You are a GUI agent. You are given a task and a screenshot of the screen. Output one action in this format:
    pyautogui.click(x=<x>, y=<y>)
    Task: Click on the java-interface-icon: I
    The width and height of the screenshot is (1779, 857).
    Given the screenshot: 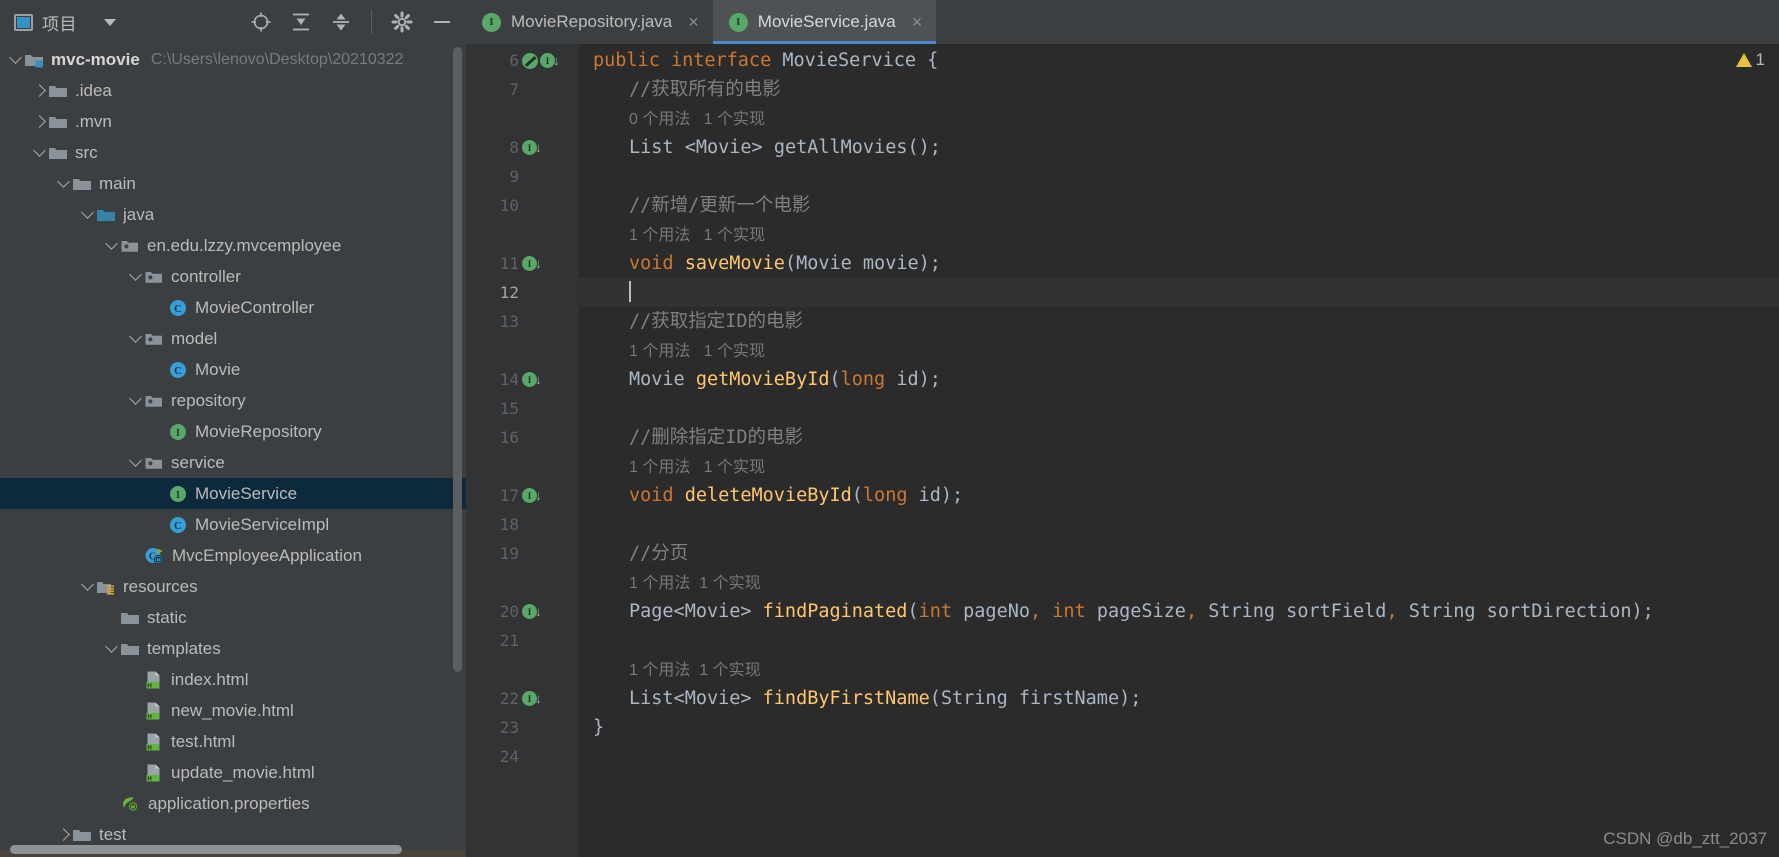 What is the action you would take?
    pyautogui.click(x=491, y=22)
    